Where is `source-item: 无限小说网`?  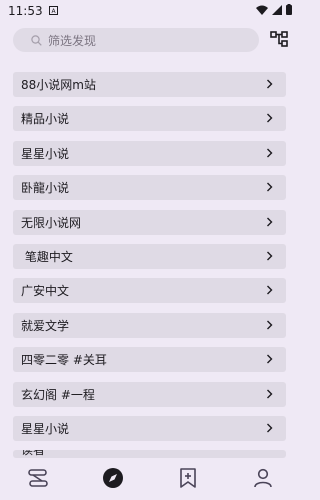
source-item: 无限小说网 is located at coordinates (149, 222).